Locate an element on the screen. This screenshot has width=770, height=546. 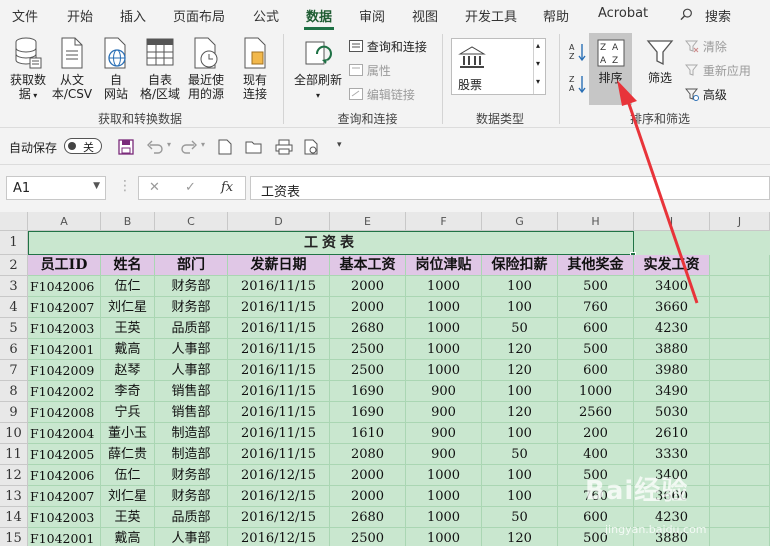
chevron-down-icon: ▾ is located at coordinates (538, 63).